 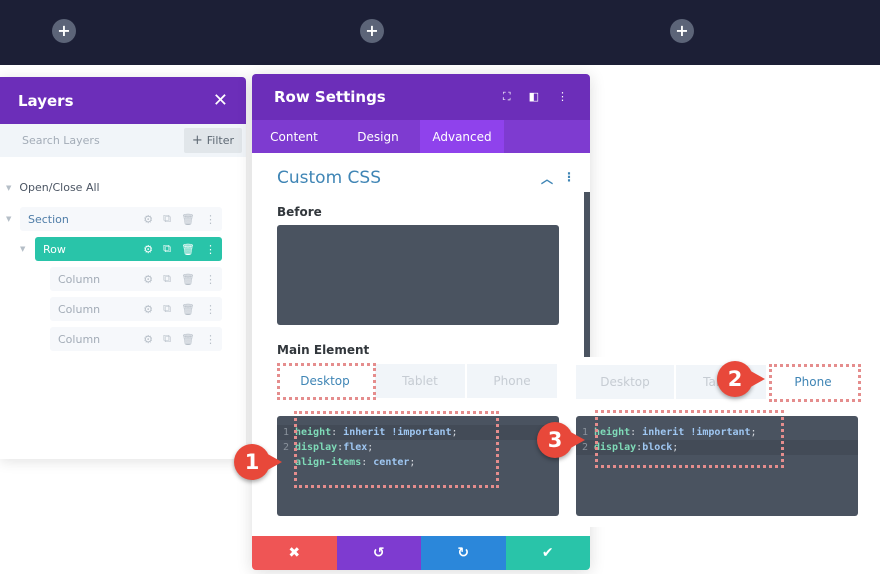 I want to click on layers-header: Layers ✕, so click(x=123, y=100).